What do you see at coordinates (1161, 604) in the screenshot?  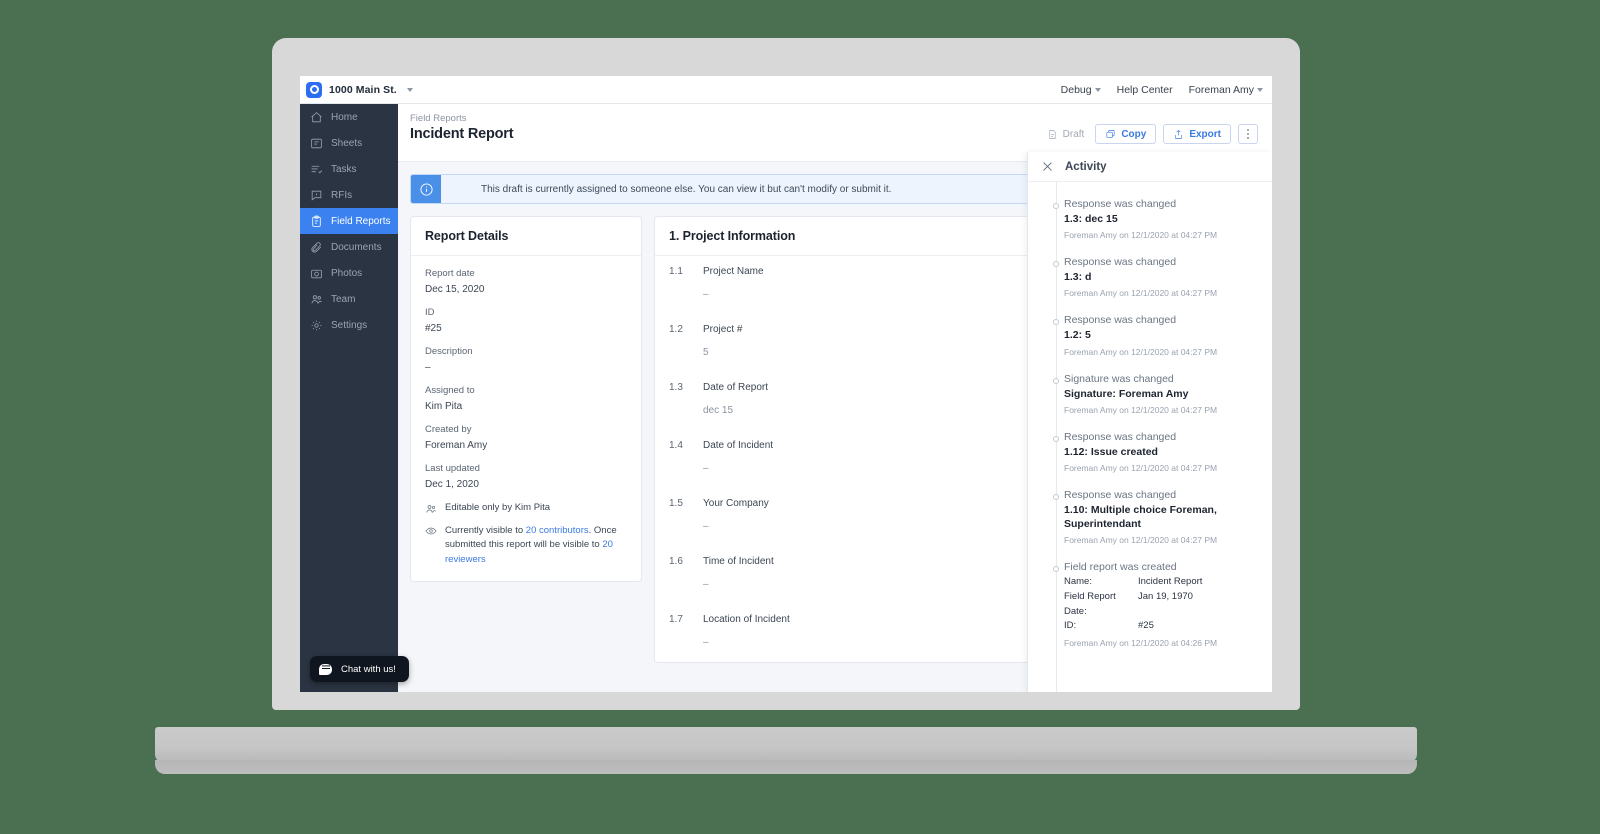 I see `activity-kv-row: Field Report Date: Jan 19, 1970` at bounding box center [1161, 604].